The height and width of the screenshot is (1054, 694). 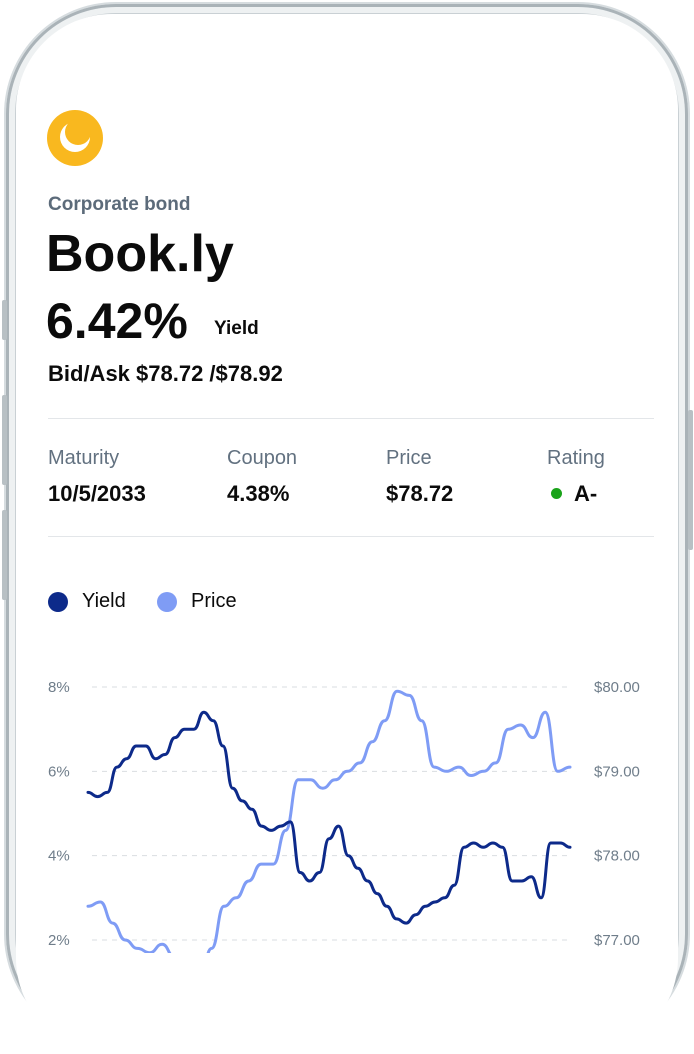 I want to click on y-left-tick-label: 4%, so click(x=59, y=856).